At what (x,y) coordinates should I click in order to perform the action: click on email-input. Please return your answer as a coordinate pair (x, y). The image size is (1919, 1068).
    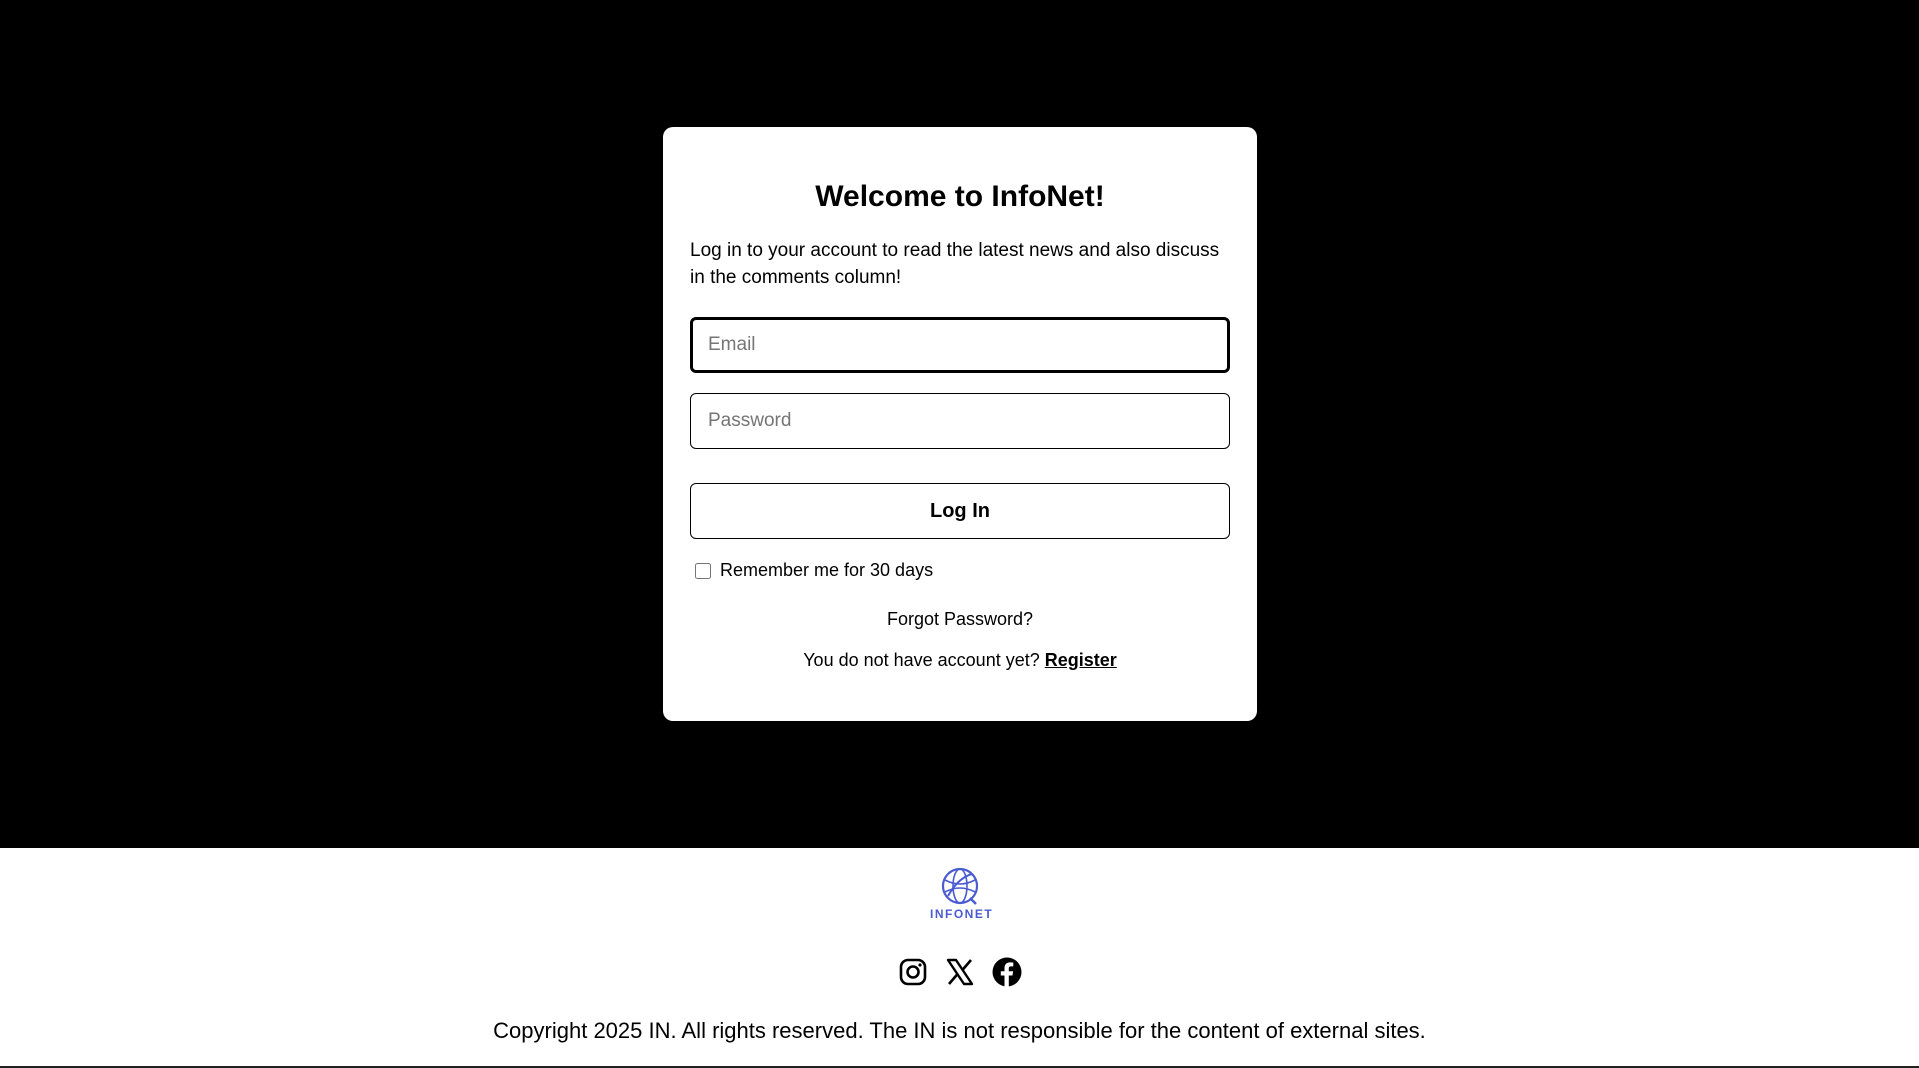
    Looking at the image, I should click on (960, 345).